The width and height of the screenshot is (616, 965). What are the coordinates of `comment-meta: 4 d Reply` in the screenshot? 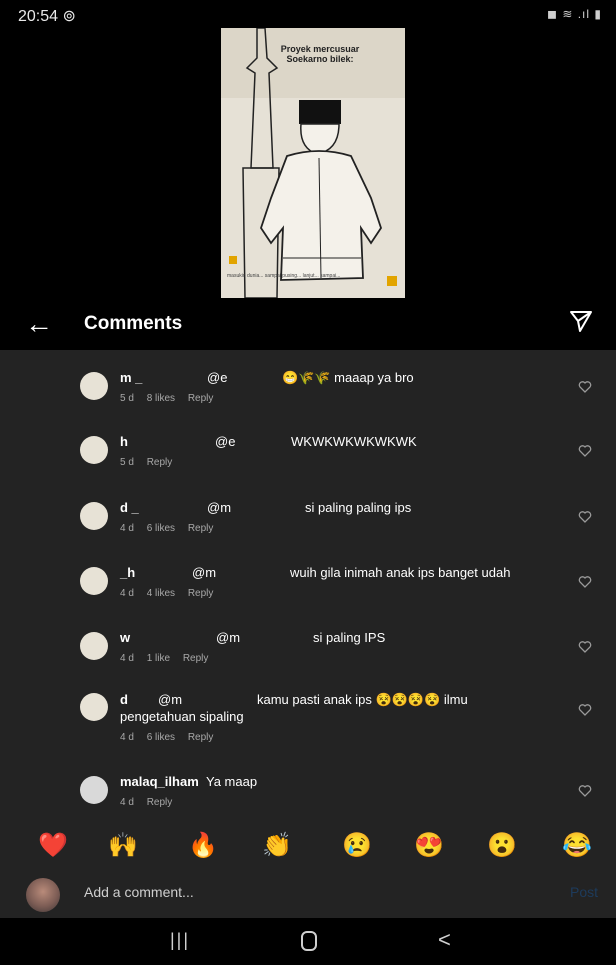 It's located at (151, 802).